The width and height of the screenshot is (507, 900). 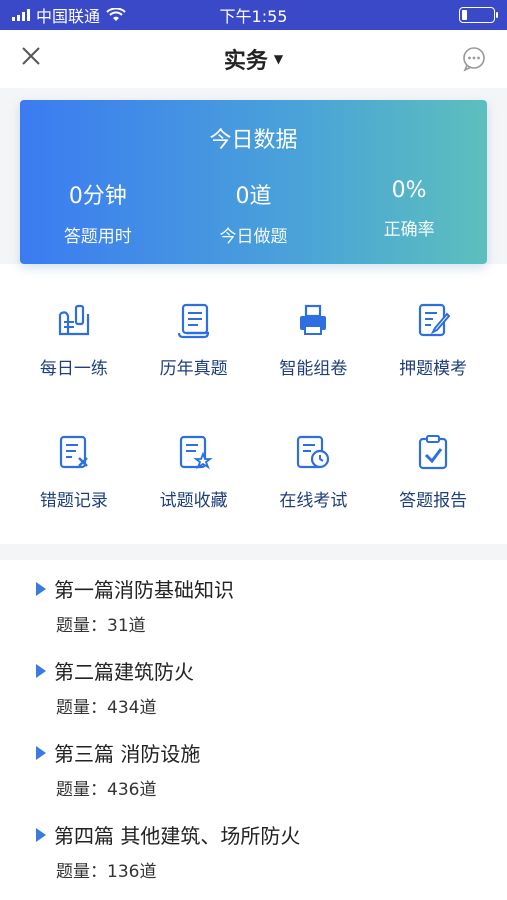 What do you see at coordinates (254, 769) in the screenshot?
I see `chapter-item: 第三篇 消防设施 题量：436道` at bounding box center [254, 769].